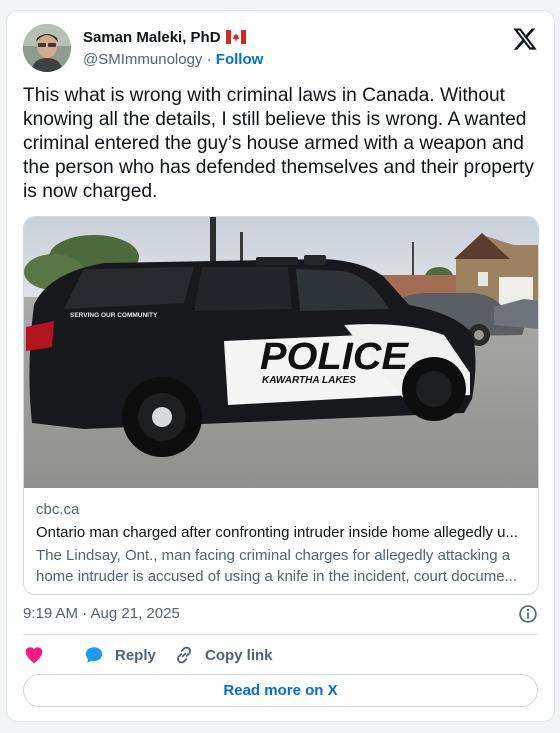 The height and width of the screenshot is (733, 560). I want to click on timestamp: 9:19 AM · Aug 21, 2025, so click(101, 613).